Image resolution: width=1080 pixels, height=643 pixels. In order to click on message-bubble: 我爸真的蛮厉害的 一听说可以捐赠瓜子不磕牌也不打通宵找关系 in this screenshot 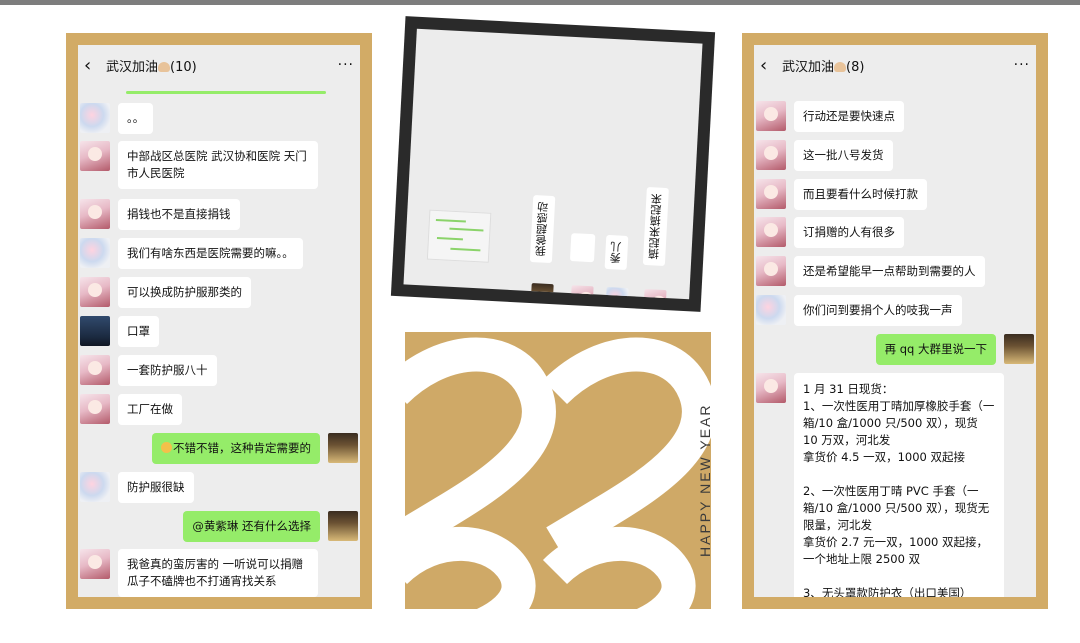, I will do `click(218, 573)`.